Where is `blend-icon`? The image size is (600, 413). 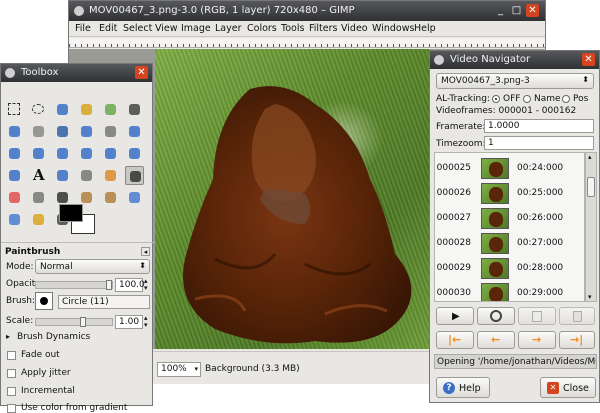 blend-icon is located at coordinates (86, 175).